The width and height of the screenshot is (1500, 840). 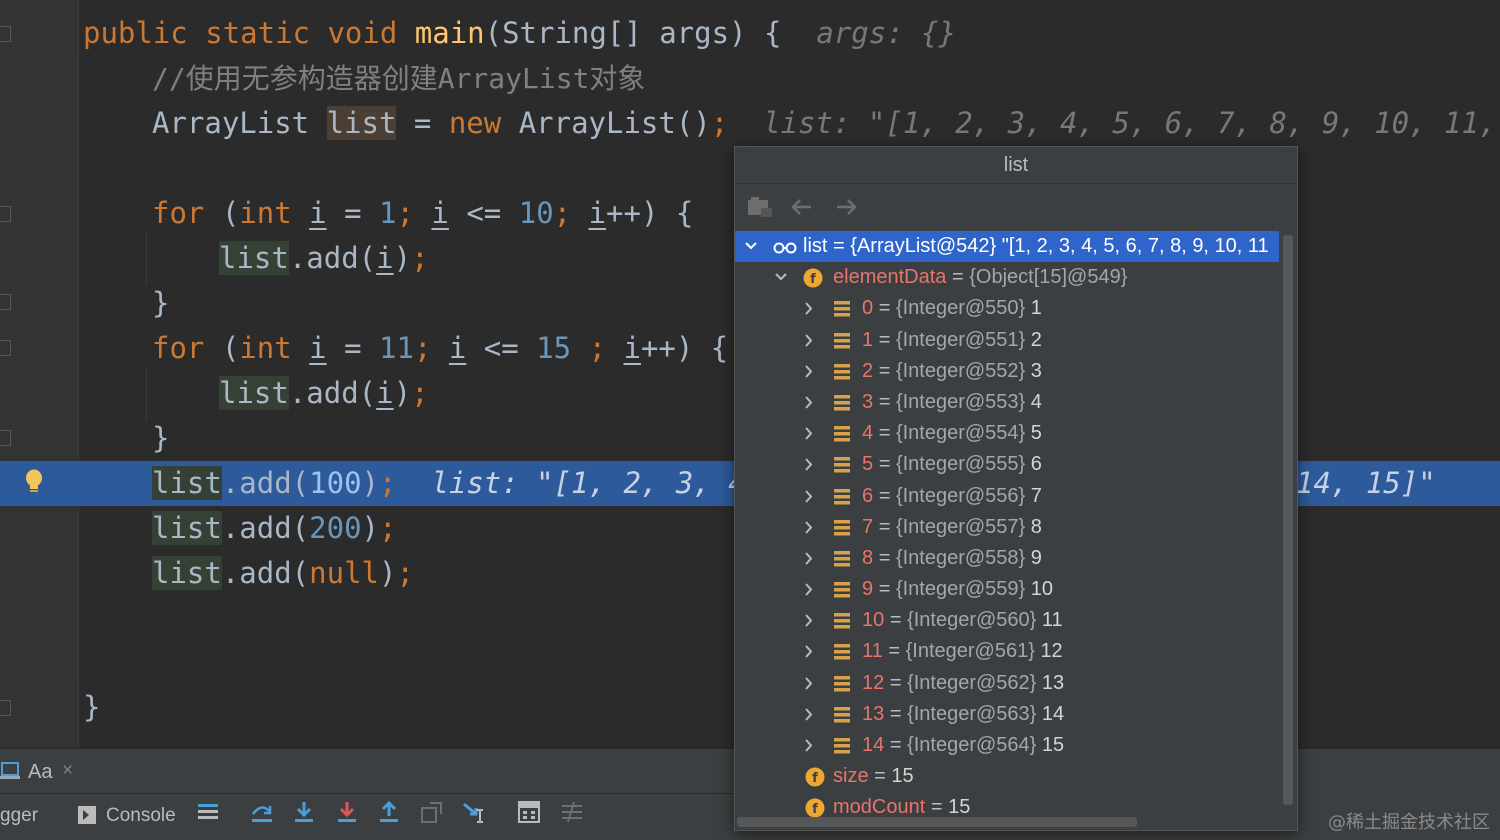 I want to click on method-name: main, so click(x=449, y=33).